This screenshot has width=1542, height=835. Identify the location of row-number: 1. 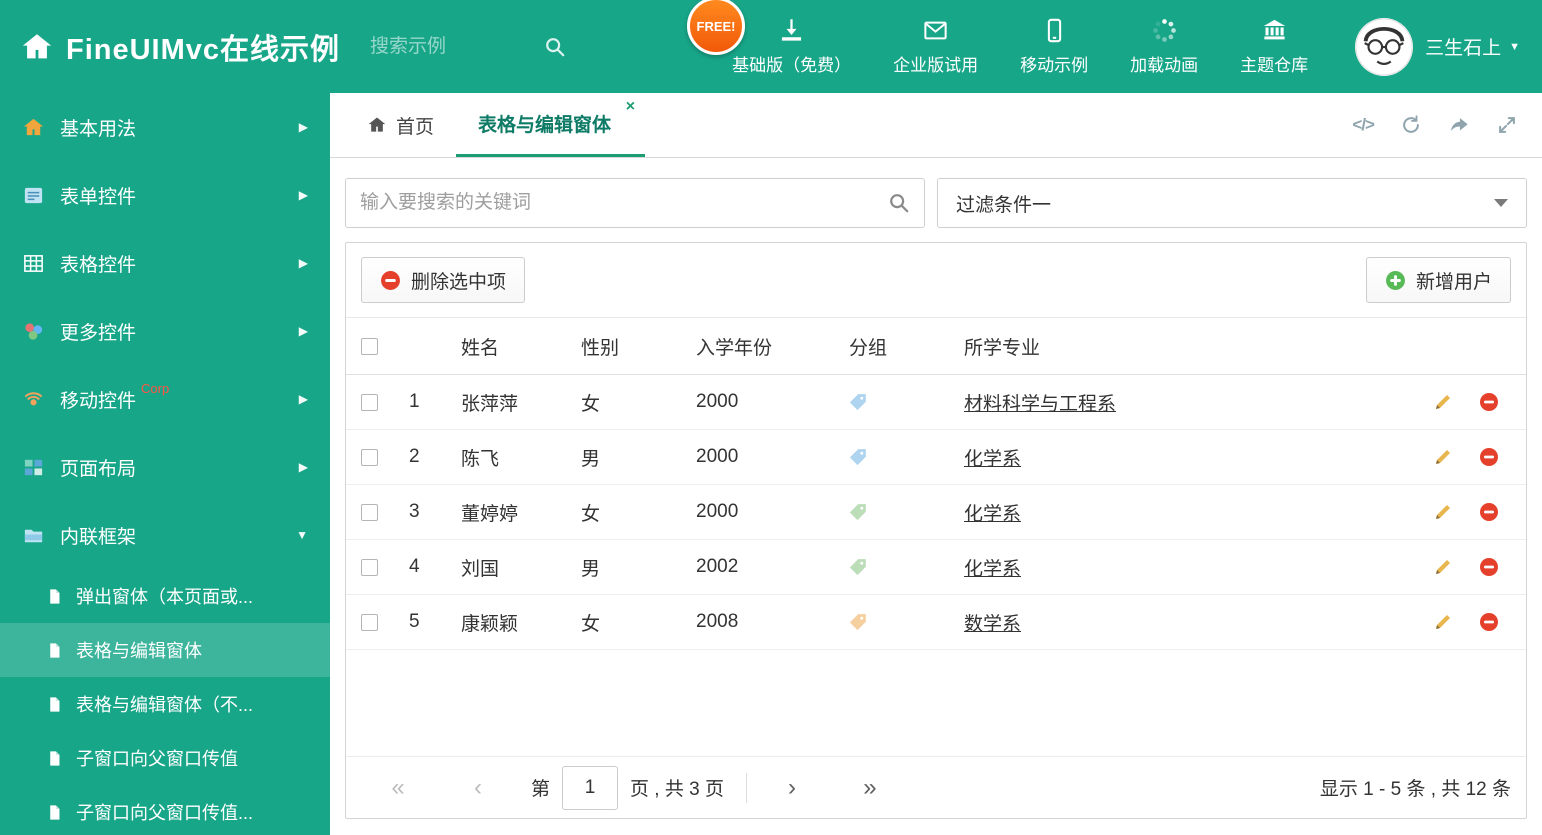
(414, 401).